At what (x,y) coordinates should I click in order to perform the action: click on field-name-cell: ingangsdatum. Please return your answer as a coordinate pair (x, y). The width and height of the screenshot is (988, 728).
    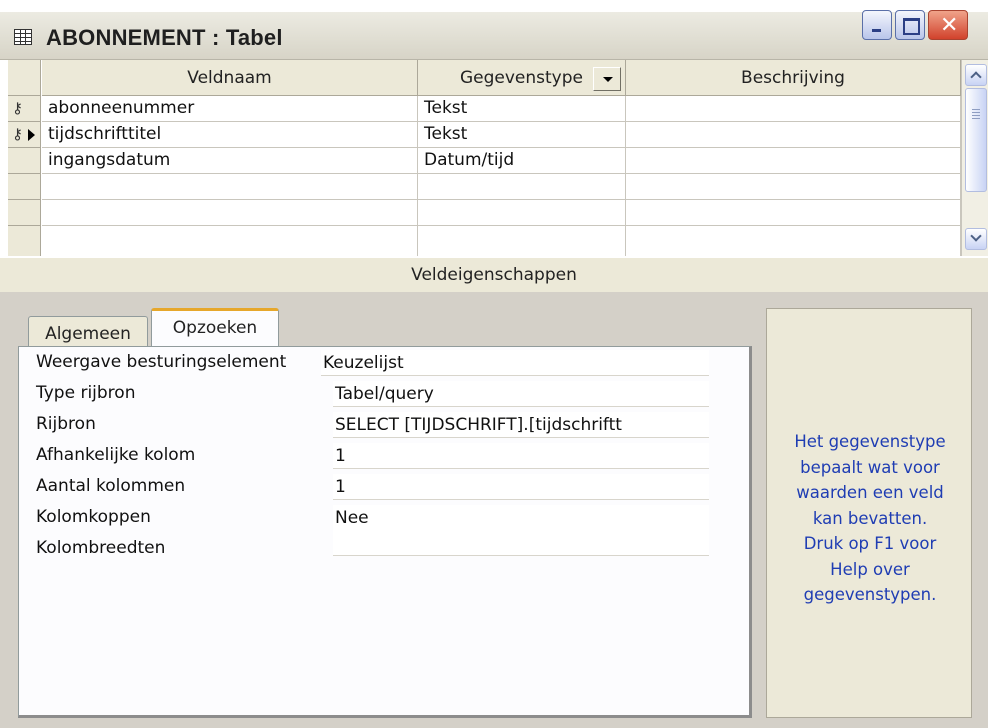
    Looking at the image, I should click on (230, 161).